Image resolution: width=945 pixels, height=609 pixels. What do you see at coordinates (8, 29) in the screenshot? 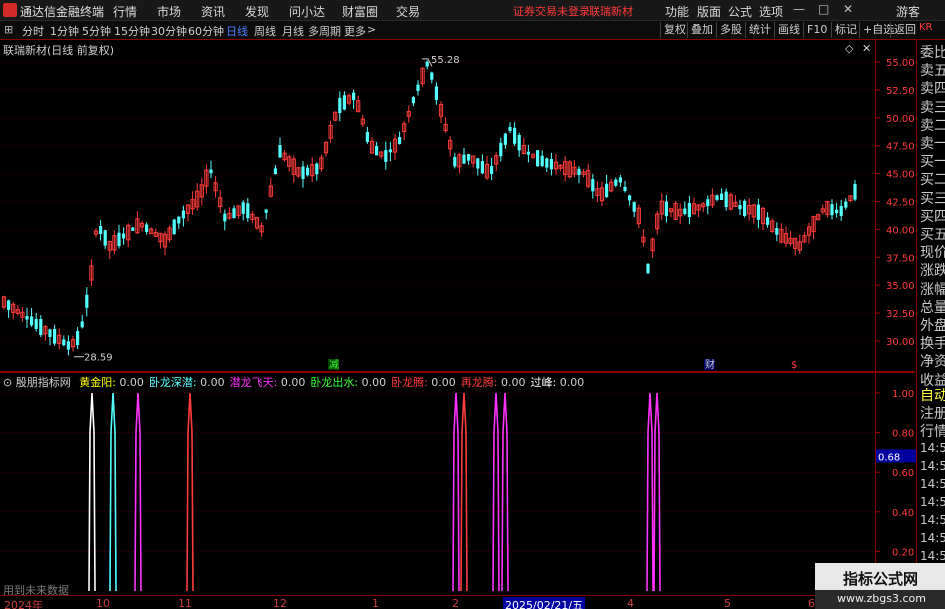
I see `grid-icon: ⊞` at bounding box center [8, 29].